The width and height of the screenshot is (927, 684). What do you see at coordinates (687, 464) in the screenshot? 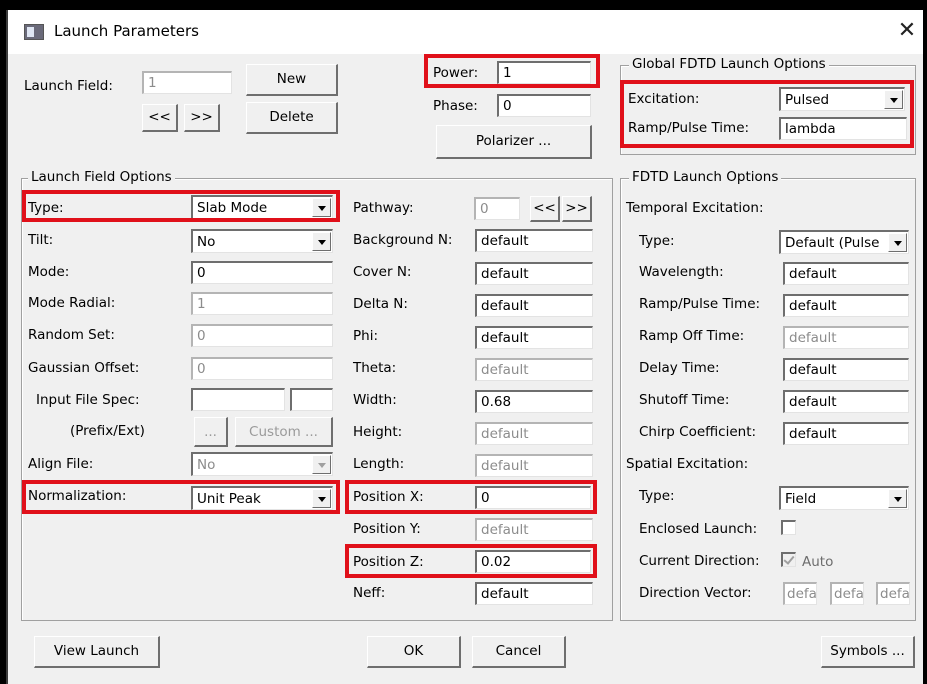
I see `spatial-excitation-label: Spatial Excitation:` at bounding box center [687, 464].